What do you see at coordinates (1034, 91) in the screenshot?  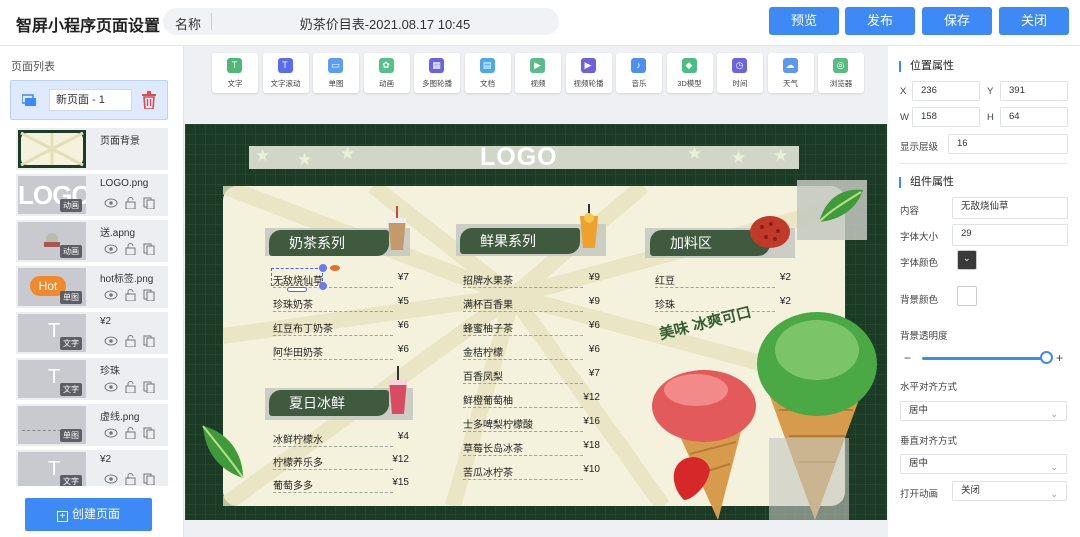 I see `y-input: 391` at bounding box center [1034, 91].